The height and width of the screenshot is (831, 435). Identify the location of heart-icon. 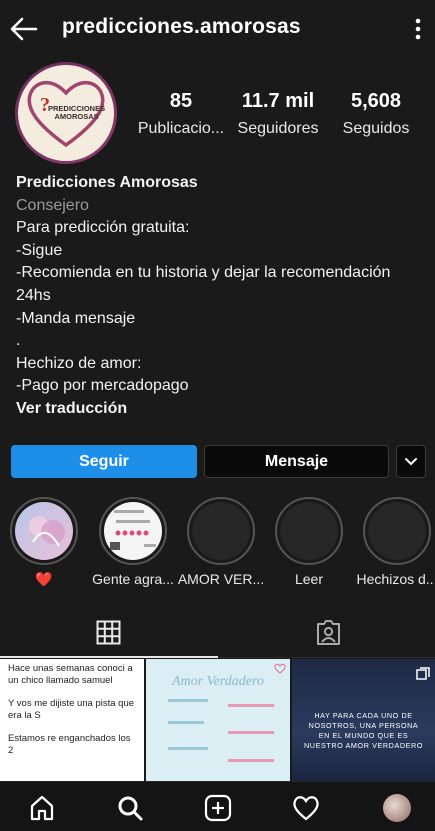
(280, 668).